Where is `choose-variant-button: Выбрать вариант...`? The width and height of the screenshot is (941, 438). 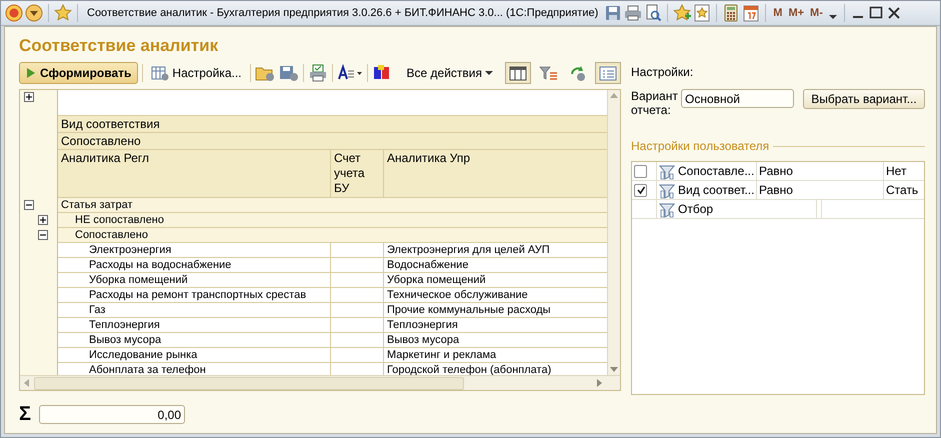 choose-variant-button: Выбрать вариант... is located at coordinates (864, 99).